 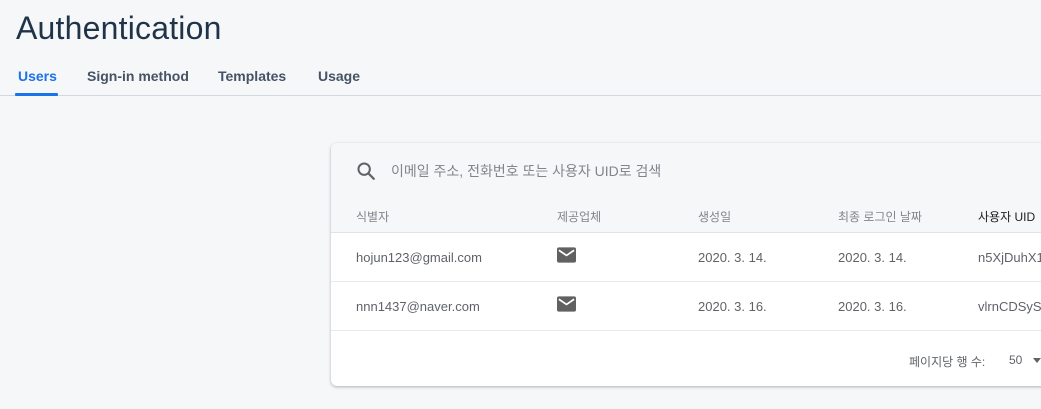 I want to click on active-tab-indicator, so click(x=36, y=94).